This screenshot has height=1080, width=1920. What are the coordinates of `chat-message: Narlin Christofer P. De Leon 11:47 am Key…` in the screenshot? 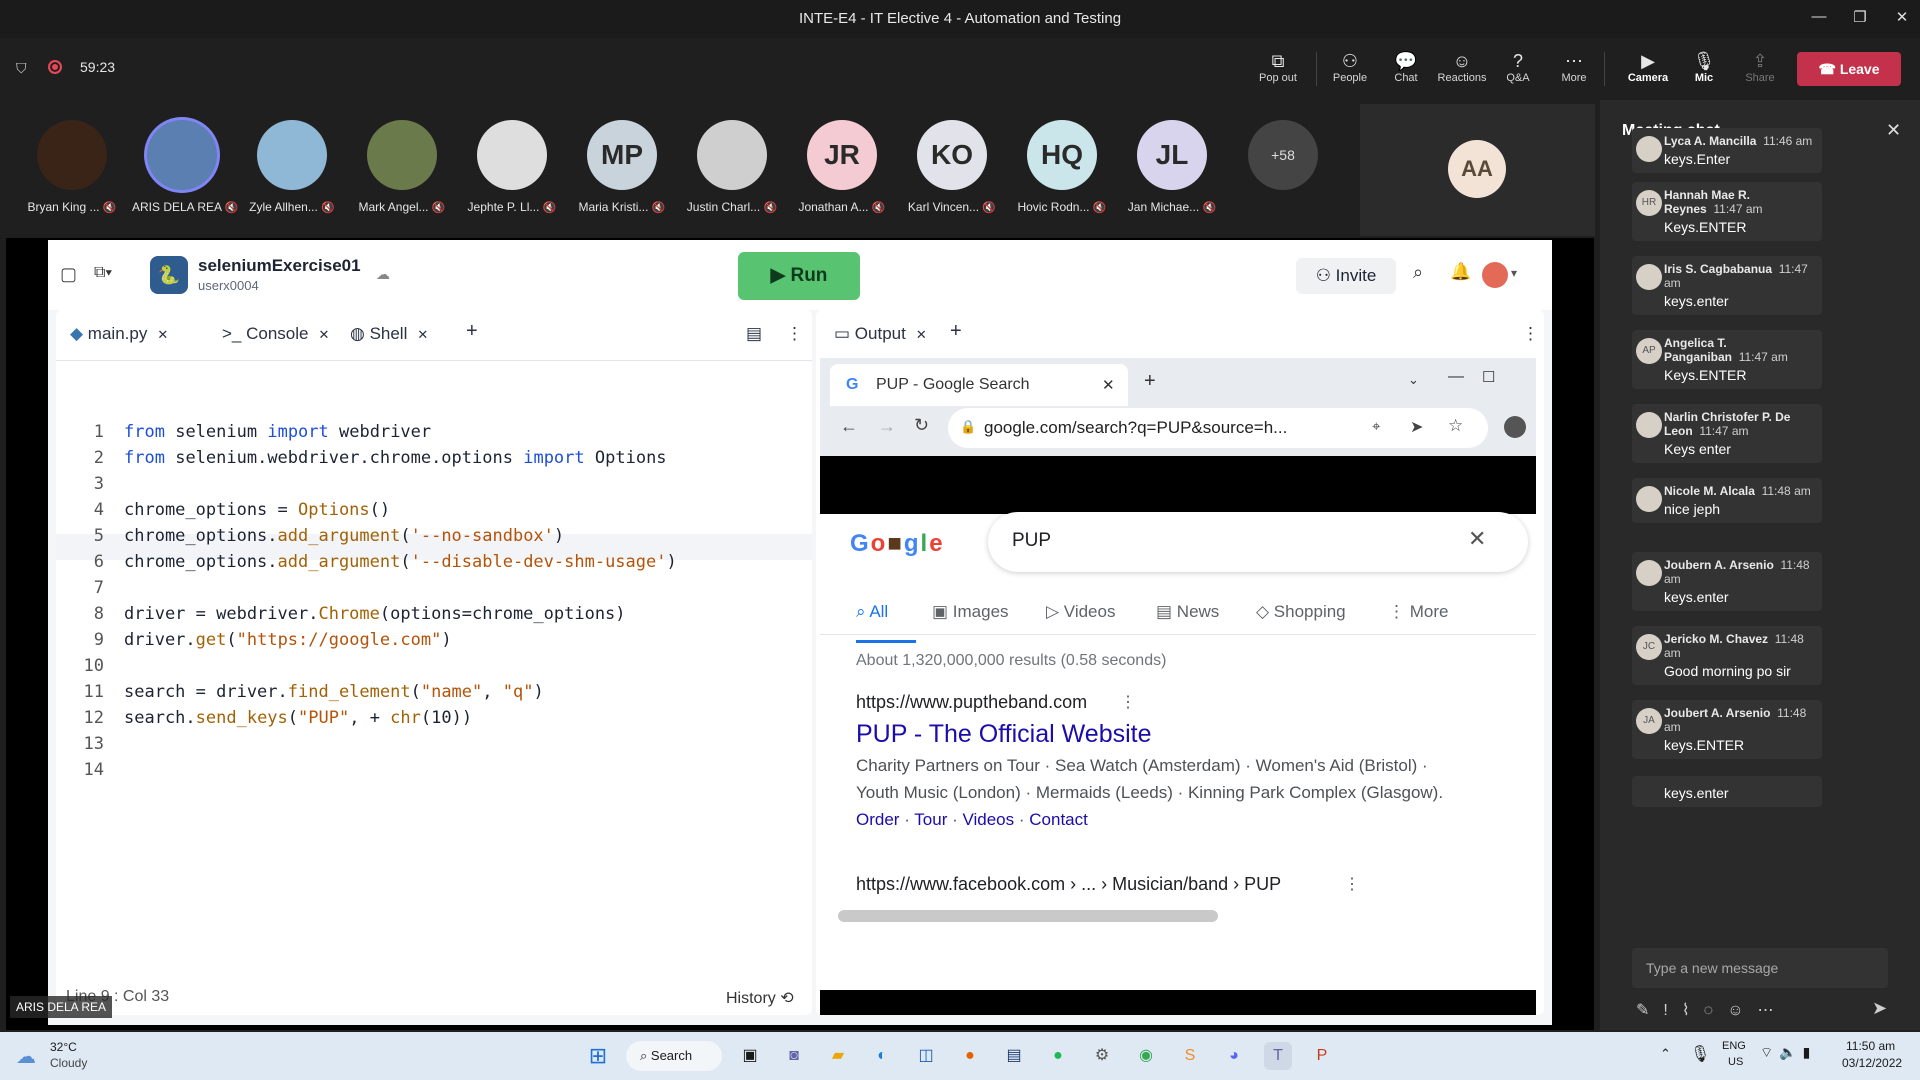 It's located at (1727, 433).